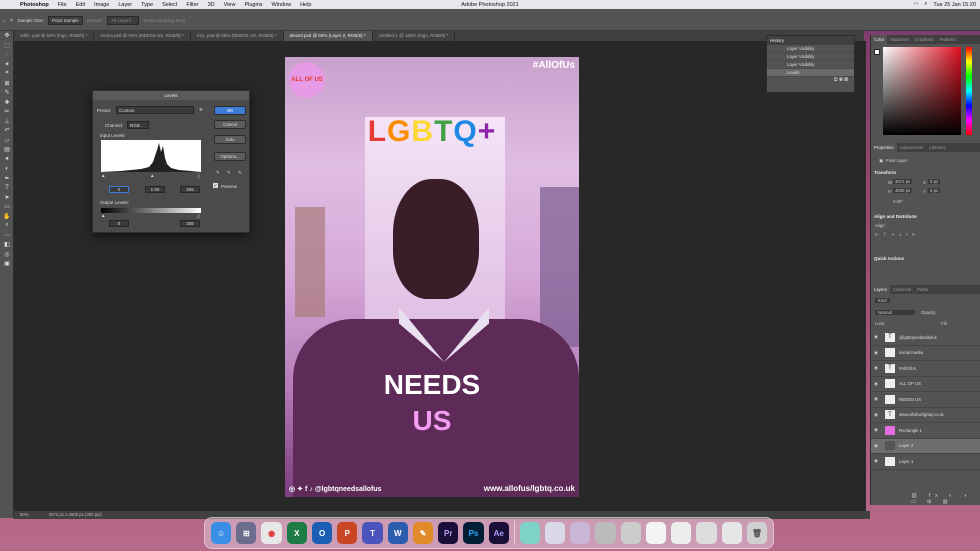 The image size is (980, 551). What do you see at coordinates (372, 533) in the screenshot?
I see `teams-icon: T` at bounding box center [372, 533].